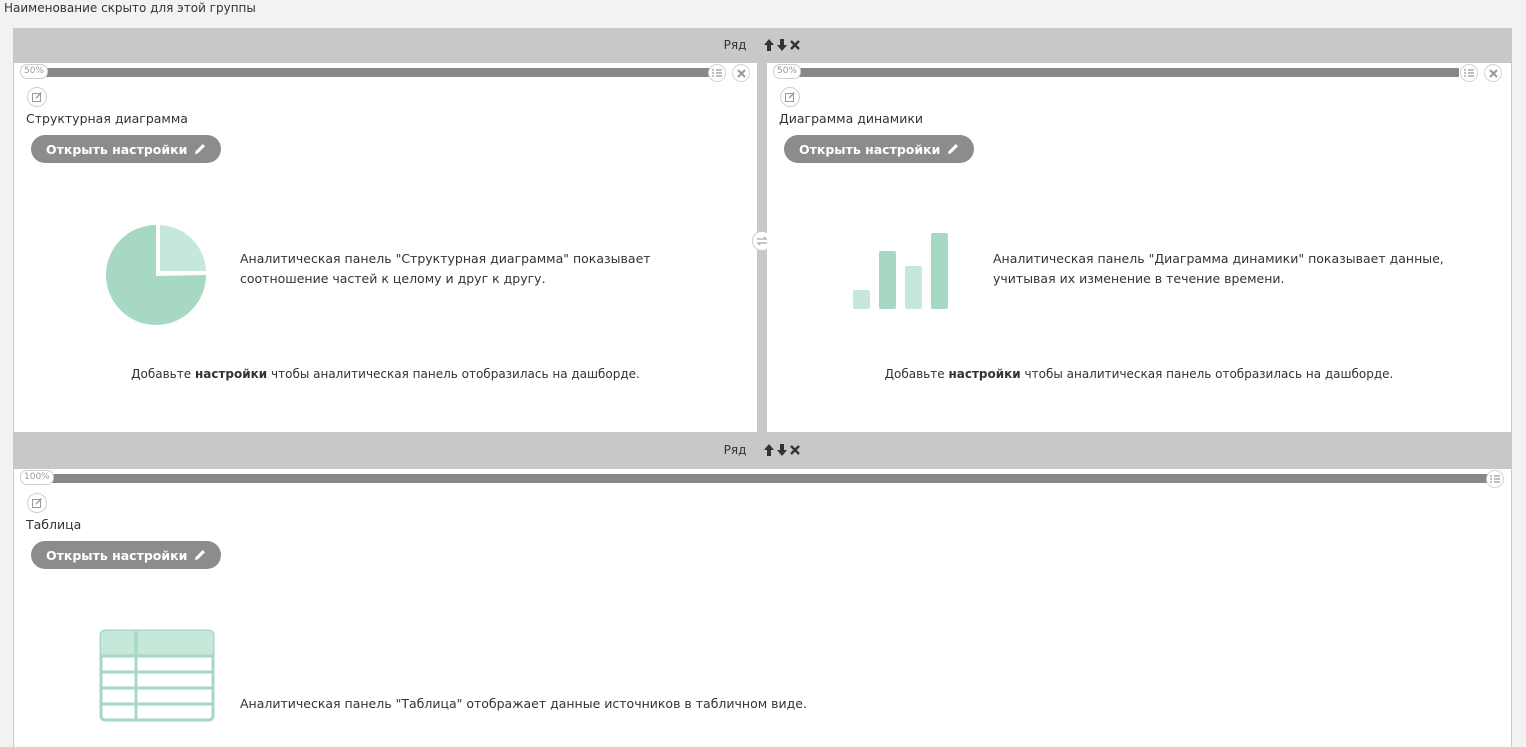 The height and width of the screenshot is (747, 1526). Describe the element at coordinates (107, 118) in the screenshot. I see `panel-title: Структурная диаграмма` at that location.